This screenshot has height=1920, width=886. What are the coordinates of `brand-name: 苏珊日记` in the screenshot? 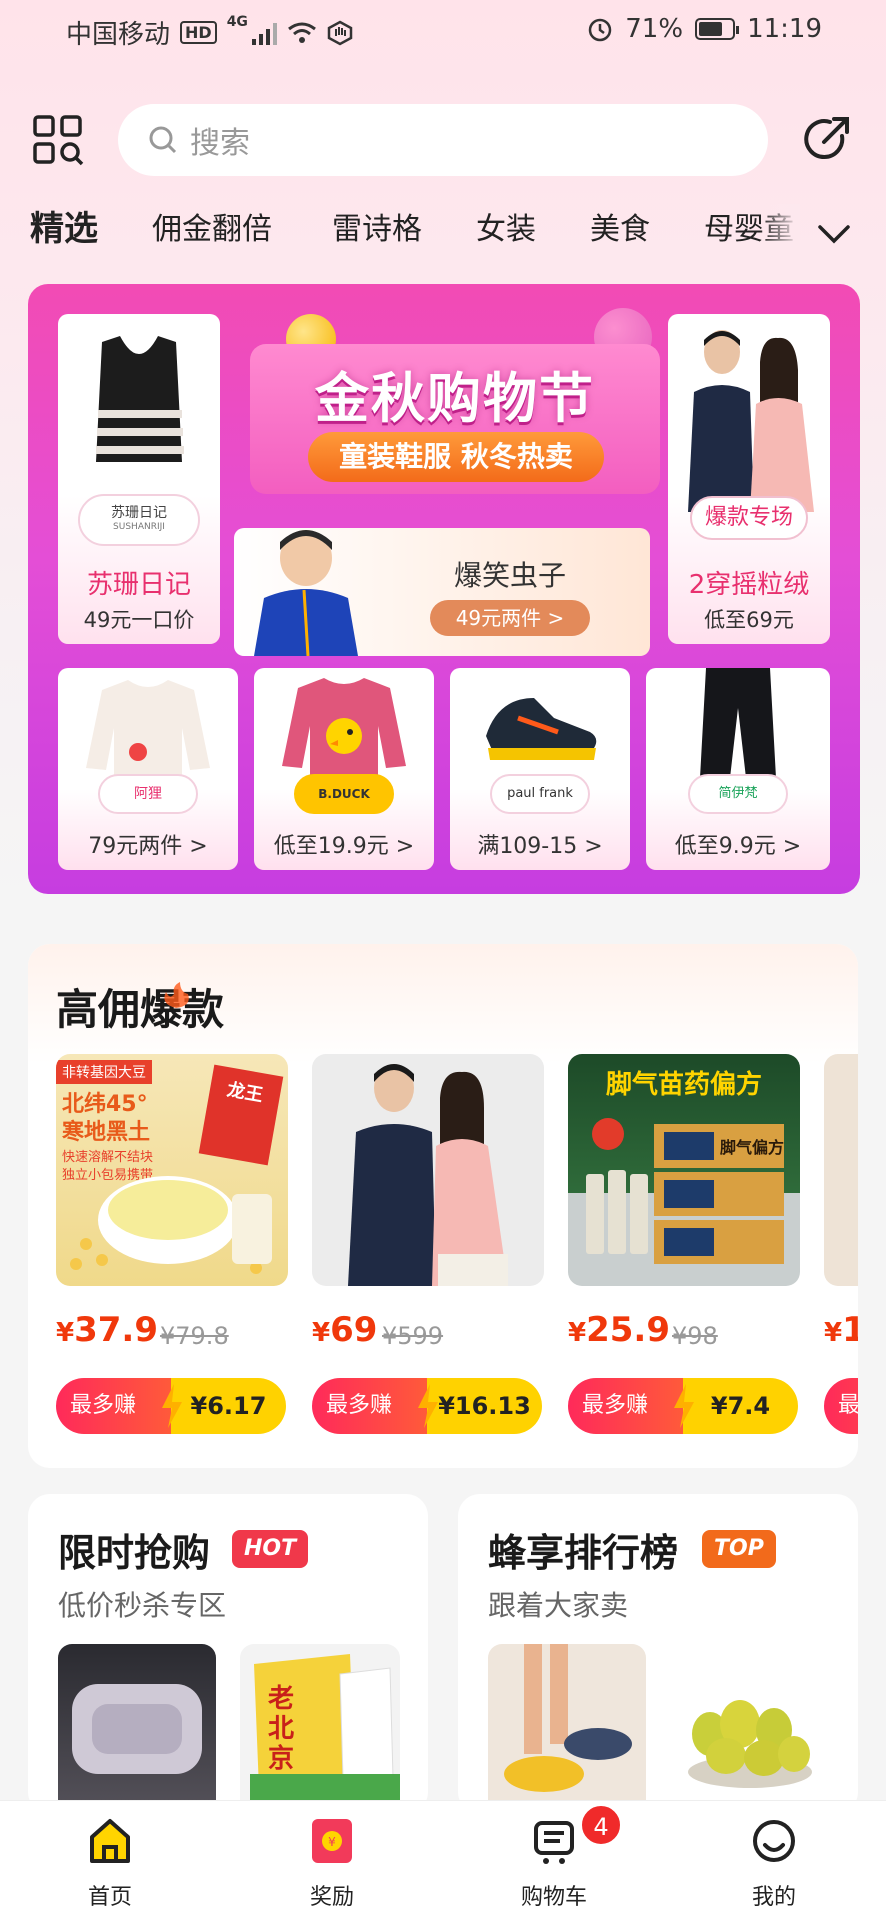 It's located at (138, 585).